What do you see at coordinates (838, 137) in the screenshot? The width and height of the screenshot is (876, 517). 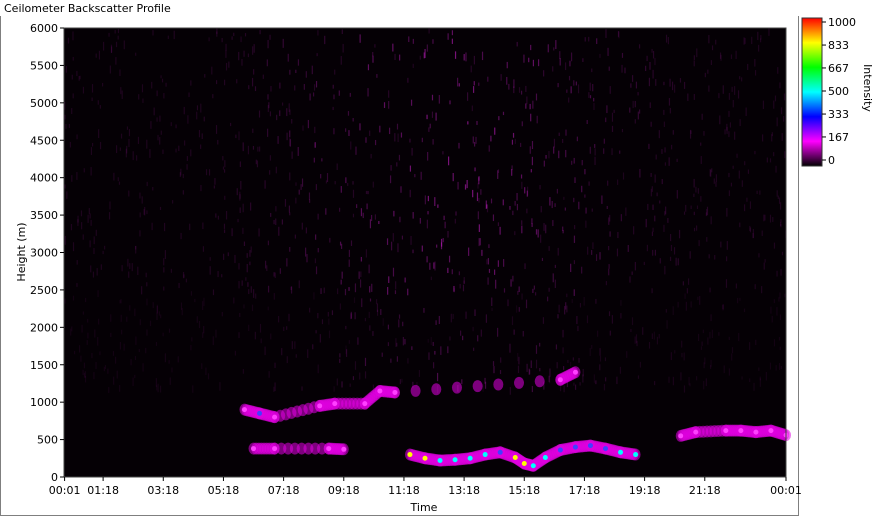 I see `colorbar-tick-label: 167` at bounding box center [838, 137].